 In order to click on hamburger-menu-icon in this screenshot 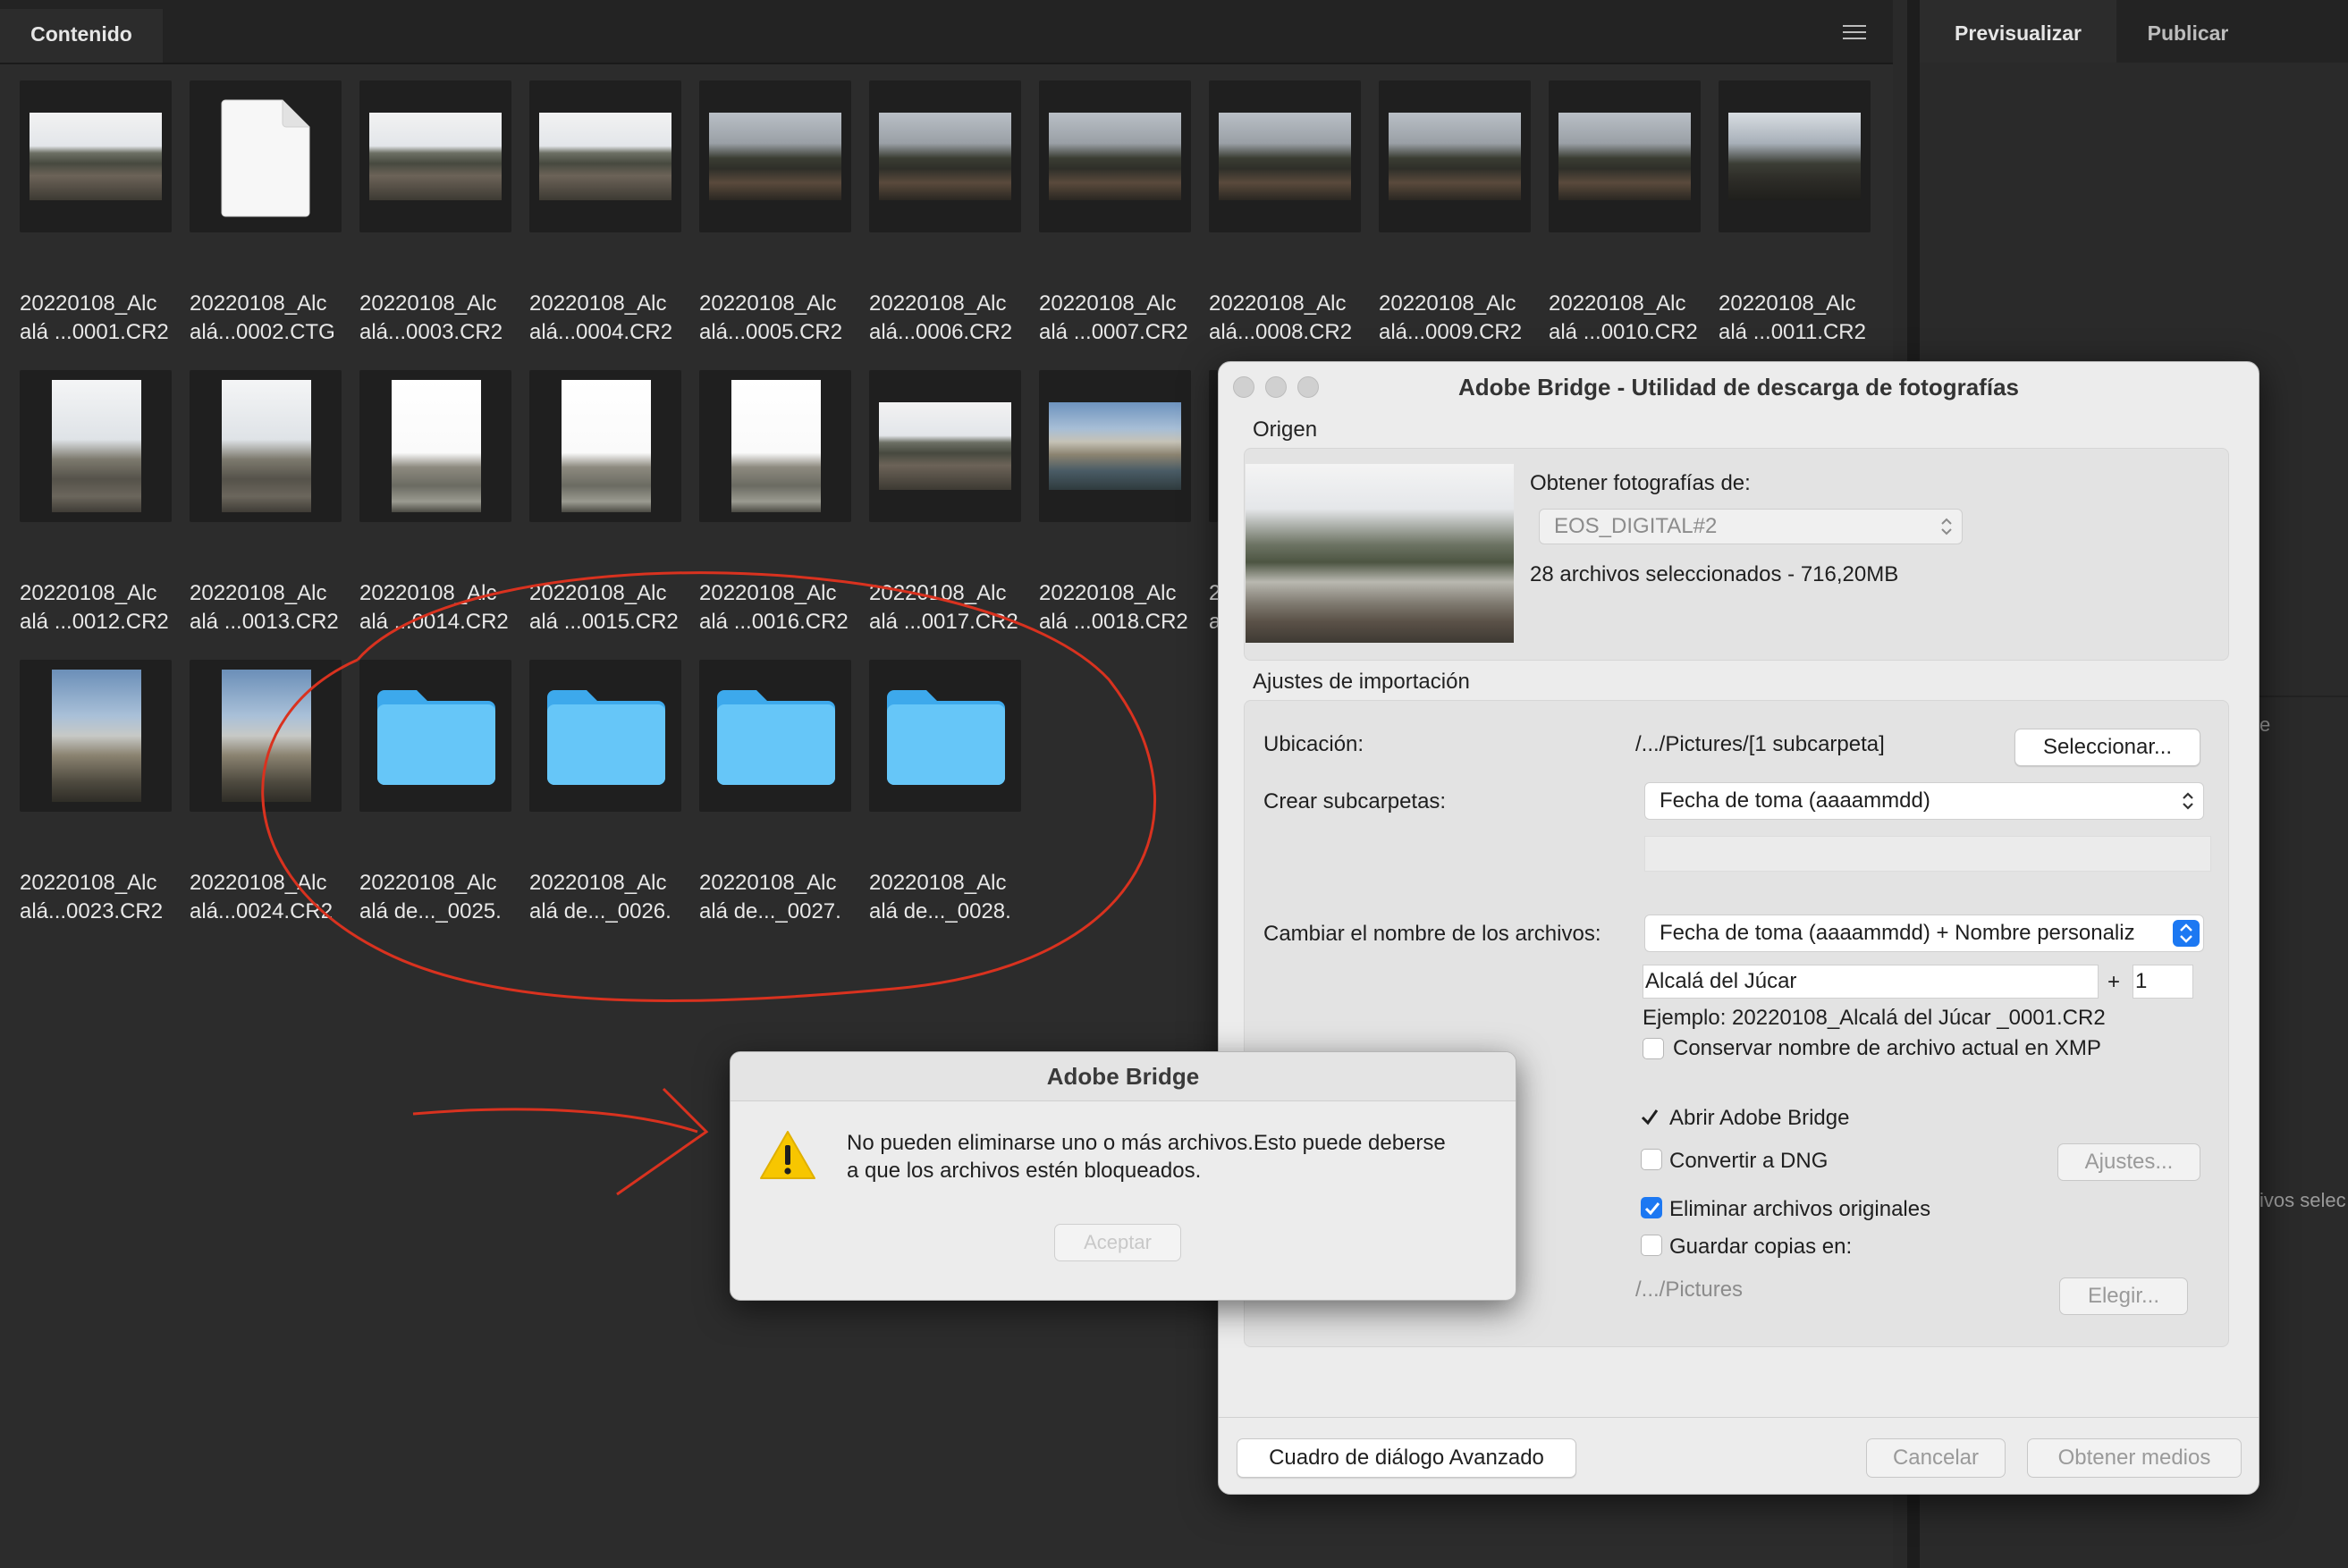, I will do `click(1854, 33)`.